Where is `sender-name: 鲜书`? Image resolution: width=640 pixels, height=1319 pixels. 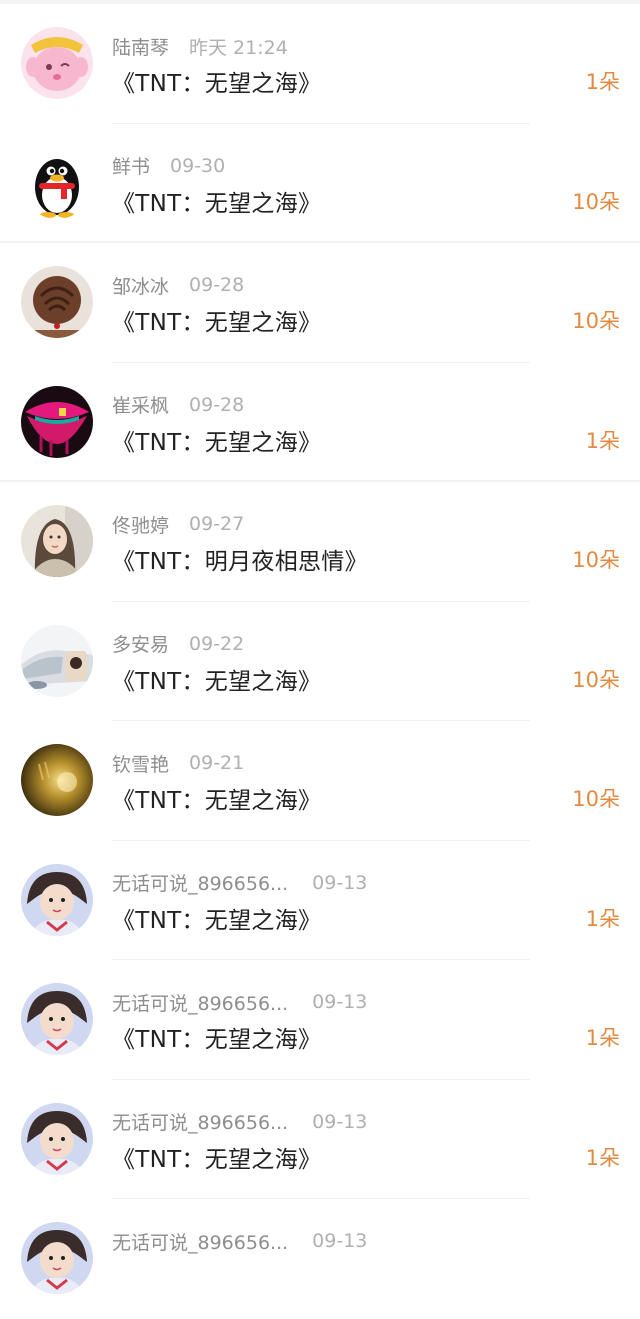
sender-name: 鲜书 is located at coordinates (131, 165).